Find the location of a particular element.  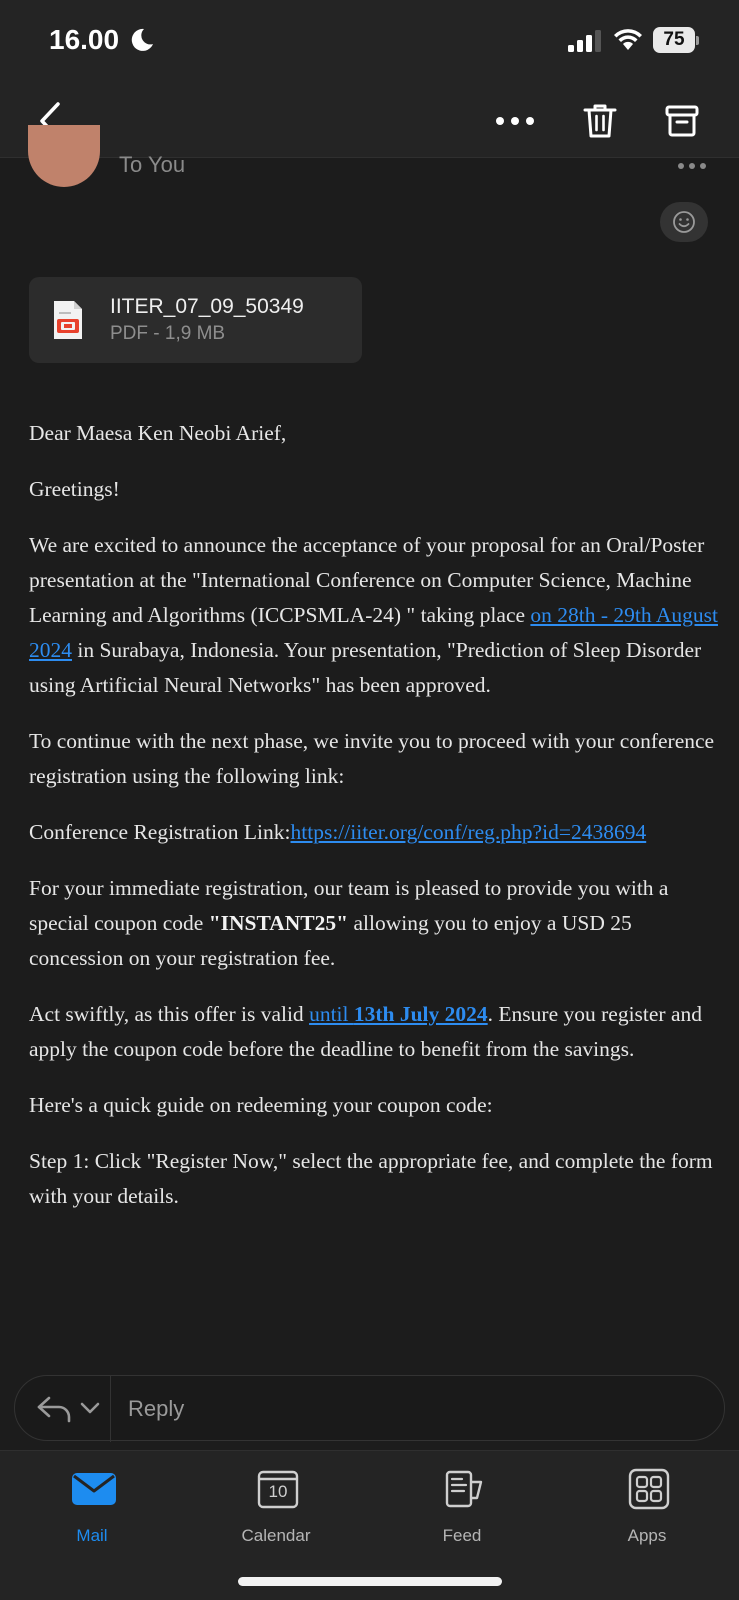

calendar-icon: 10 is located at coordinates (278, 1489).